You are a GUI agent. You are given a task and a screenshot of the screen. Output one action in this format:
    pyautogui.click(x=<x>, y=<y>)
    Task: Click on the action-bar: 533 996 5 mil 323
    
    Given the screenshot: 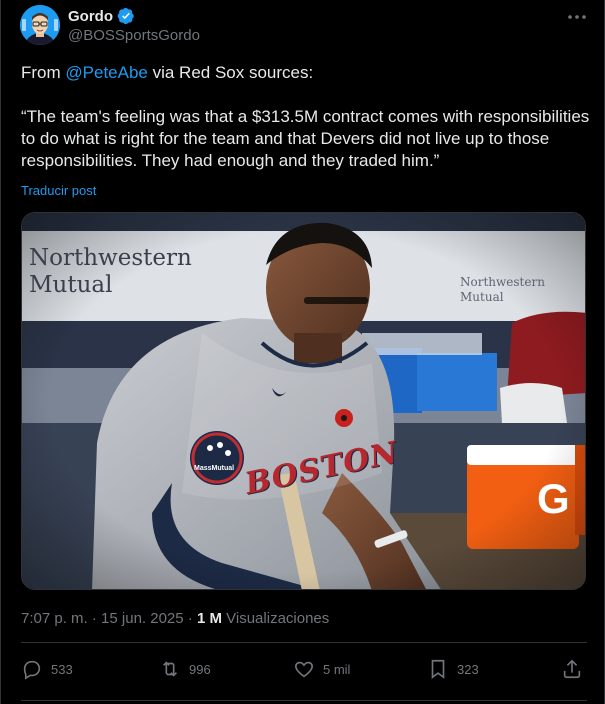 What is the action you would take?
    pyautogui.click(x=306, y=670)
    